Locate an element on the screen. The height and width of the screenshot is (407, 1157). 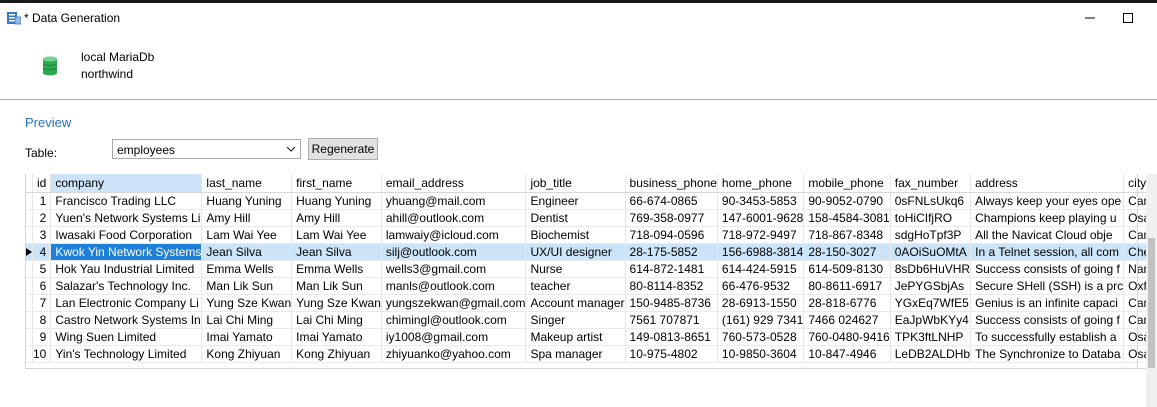
table-cell: Secure SHell (SSH) is a prc is located at coordinates (1047, 286).